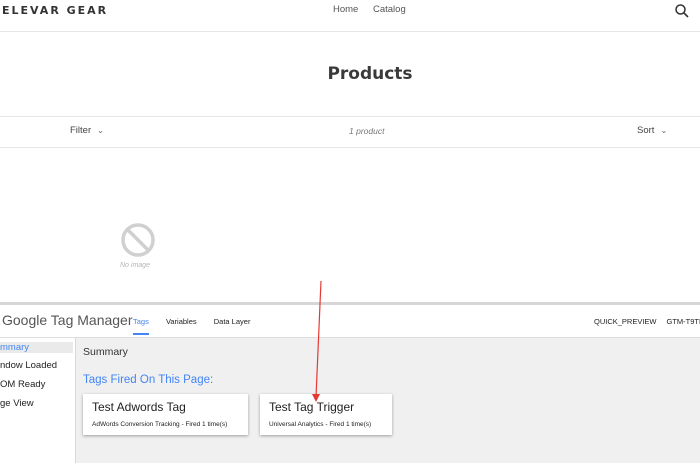  What do you see at coordinates (55, 10) in the screenshot?
I see `store-logo: ELEVAR GEAR` at bounding box center [55, 10].